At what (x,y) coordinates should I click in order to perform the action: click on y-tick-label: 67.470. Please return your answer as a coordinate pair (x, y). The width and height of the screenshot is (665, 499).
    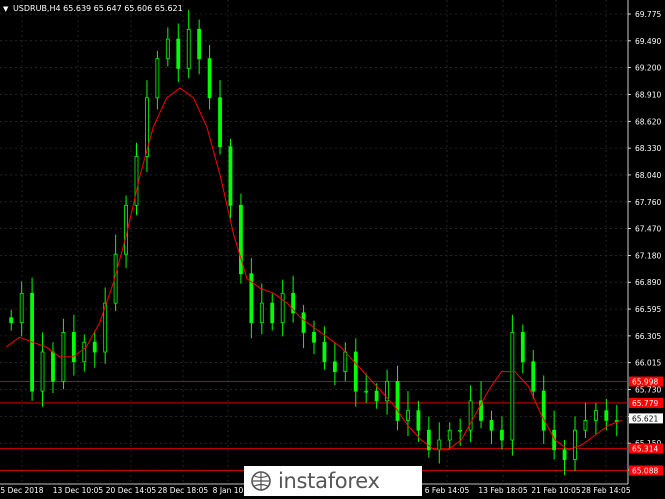
    Looking at the image, I should click on (648, 229).